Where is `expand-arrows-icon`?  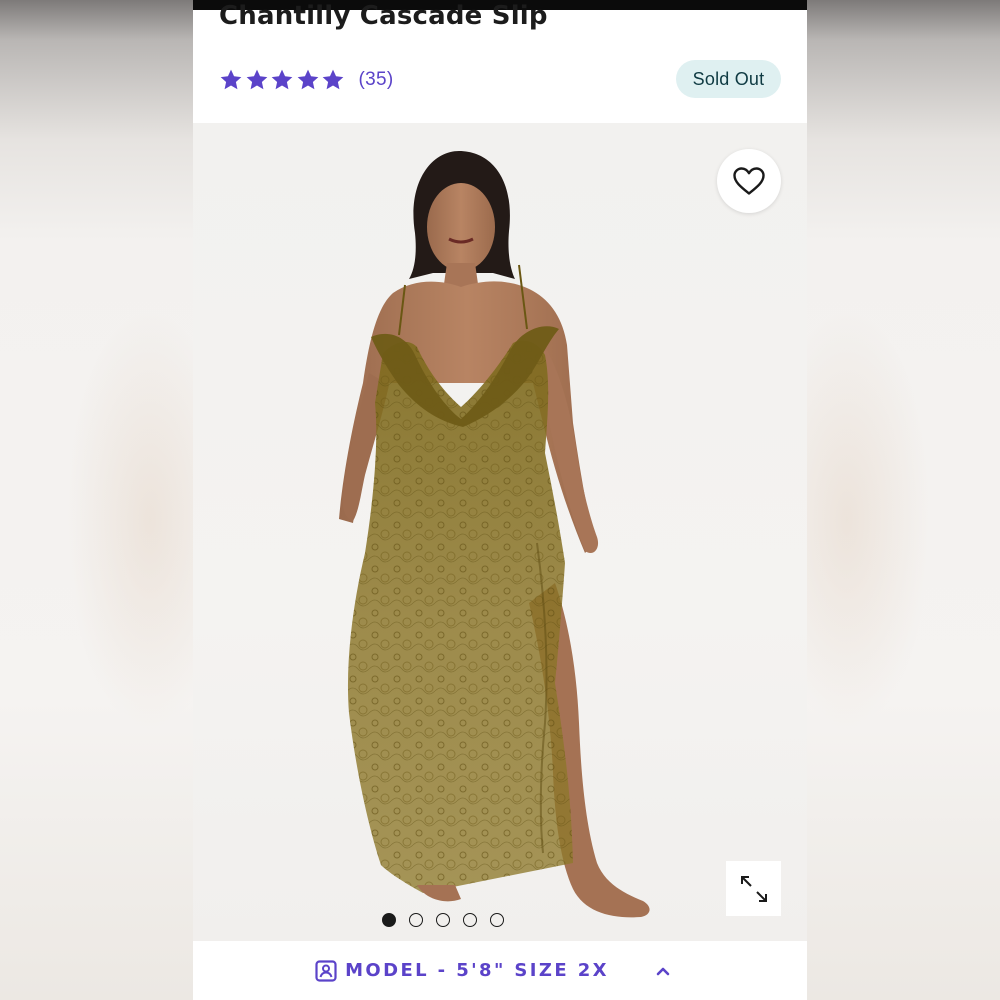 expand-arrows-icon is located at coordinates (753, 888).